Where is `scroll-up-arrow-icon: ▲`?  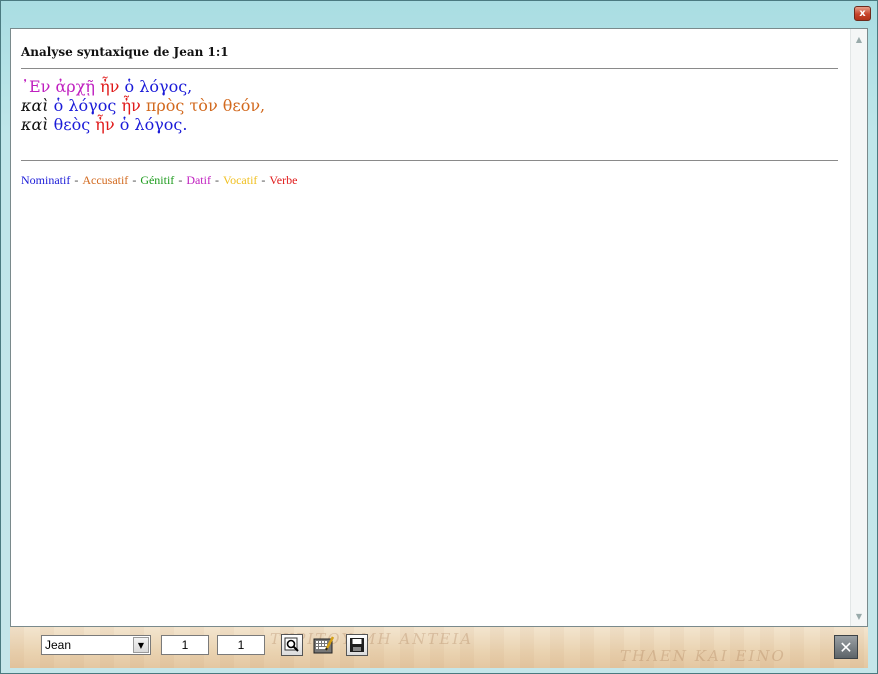
scroll-up-arrow-icon: ▲ is located at coordinates (859, 39).